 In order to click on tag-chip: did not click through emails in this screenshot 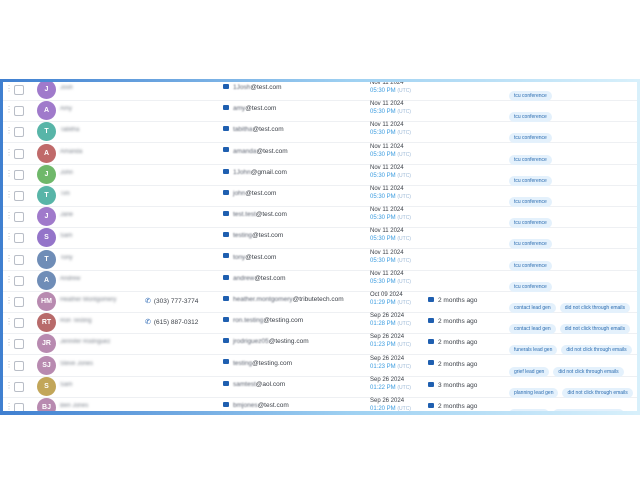, I will do `click(588, 410)`.